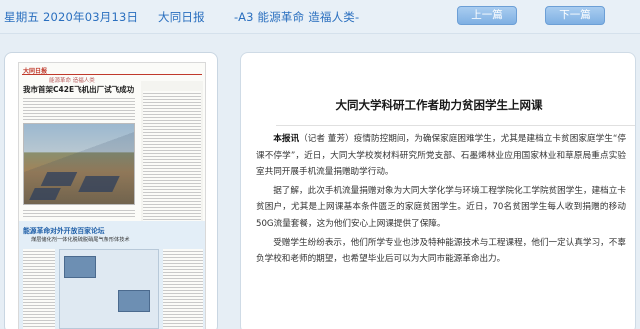 This screenshot has height=329, width=640. What do you see at coordinates (79, 164) in the screenshot?
I see `thumbnail-photo` at bounding box center [79, 164].